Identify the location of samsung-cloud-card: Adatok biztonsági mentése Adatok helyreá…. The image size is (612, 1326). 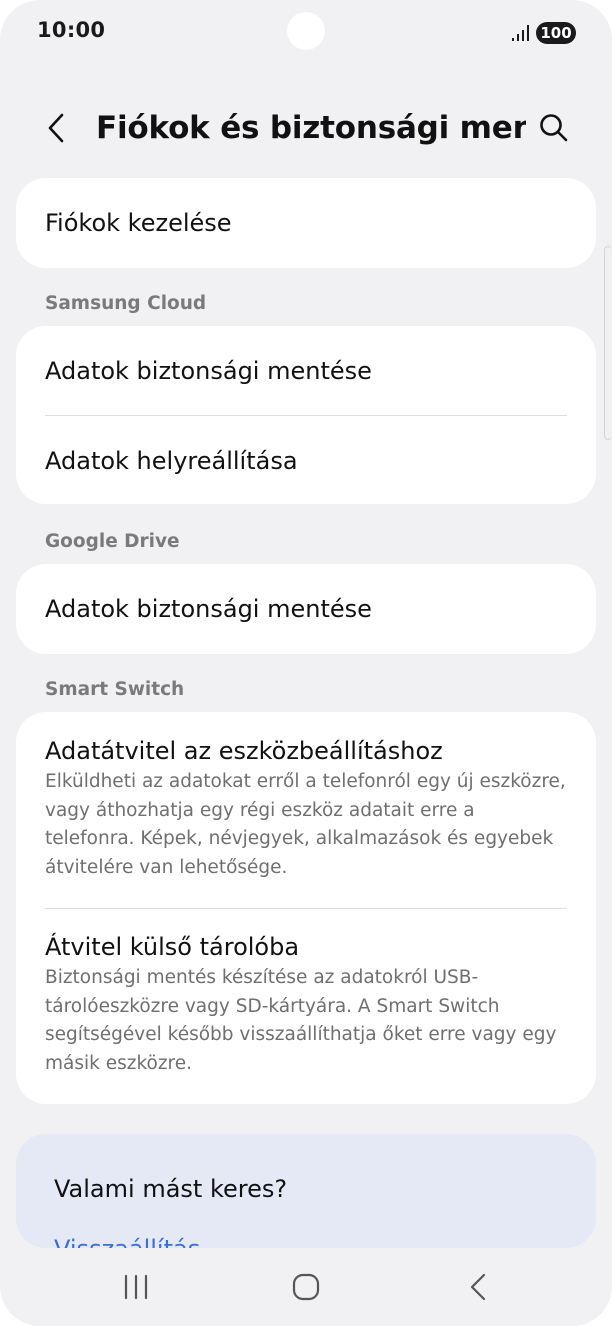
(306, 415).